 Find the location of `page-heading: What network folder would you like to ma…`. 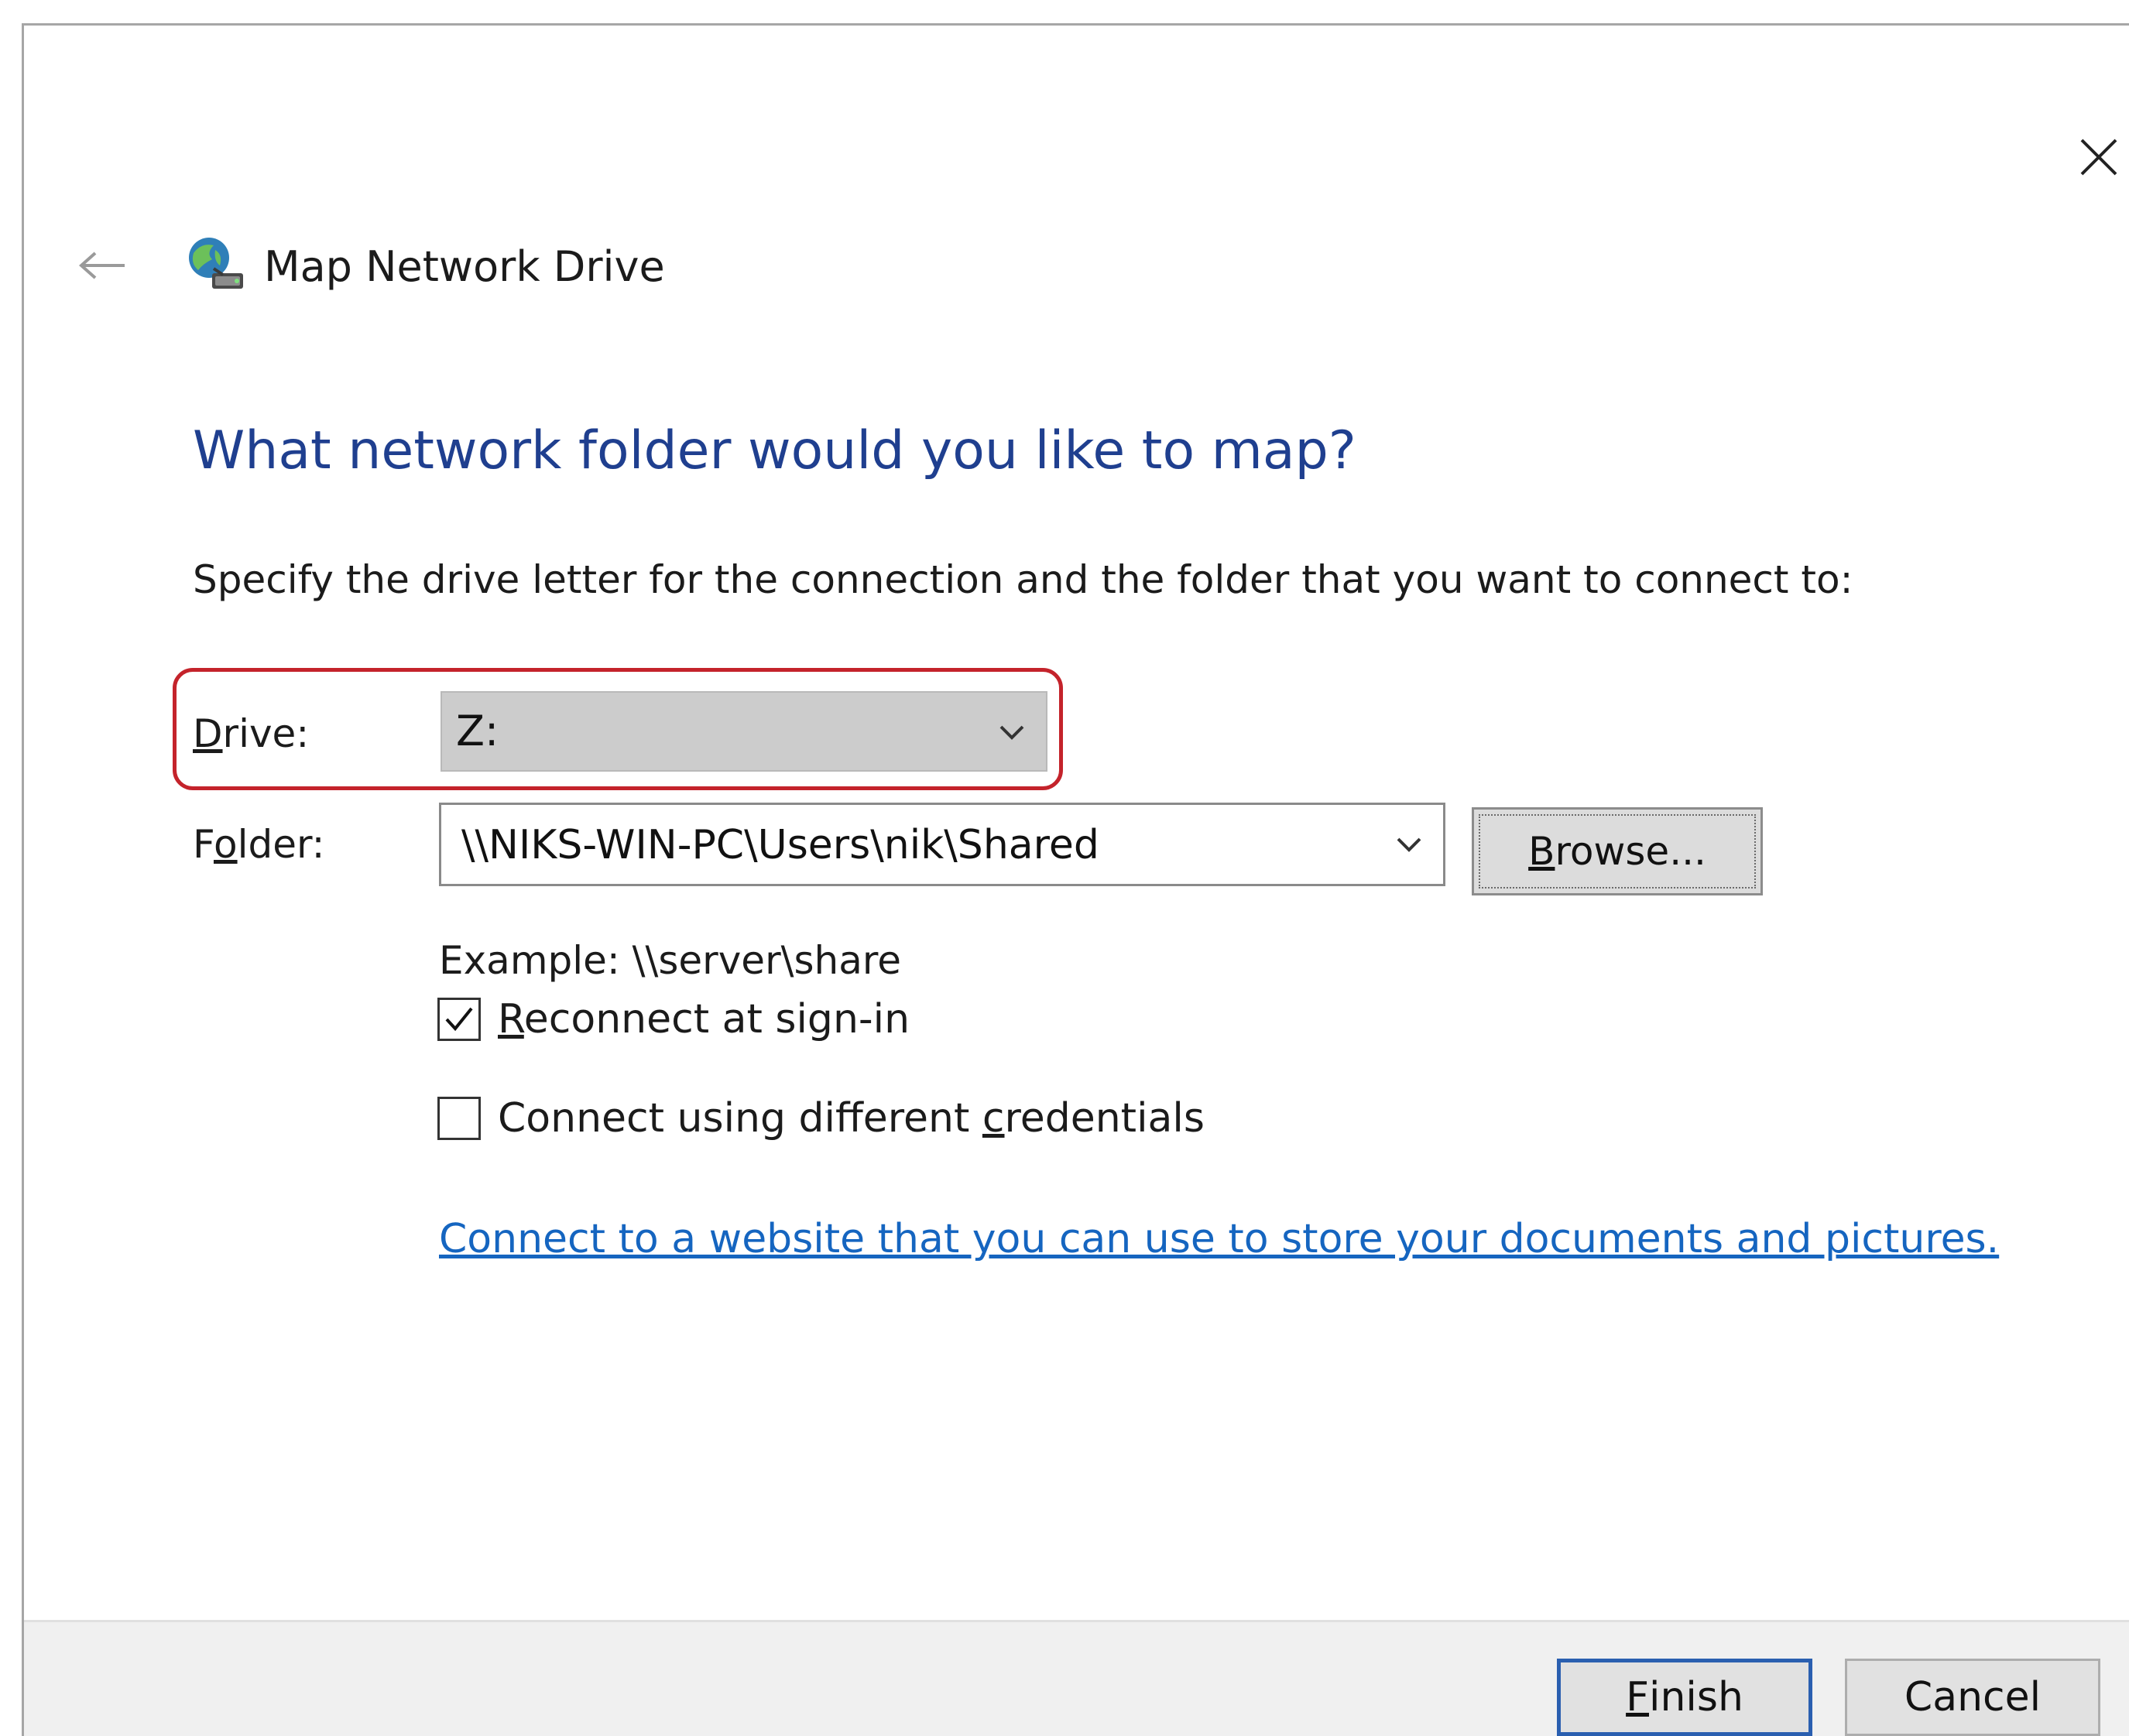

page-heading: What network folder would you like to ma… is located at coordinates (774, 451).